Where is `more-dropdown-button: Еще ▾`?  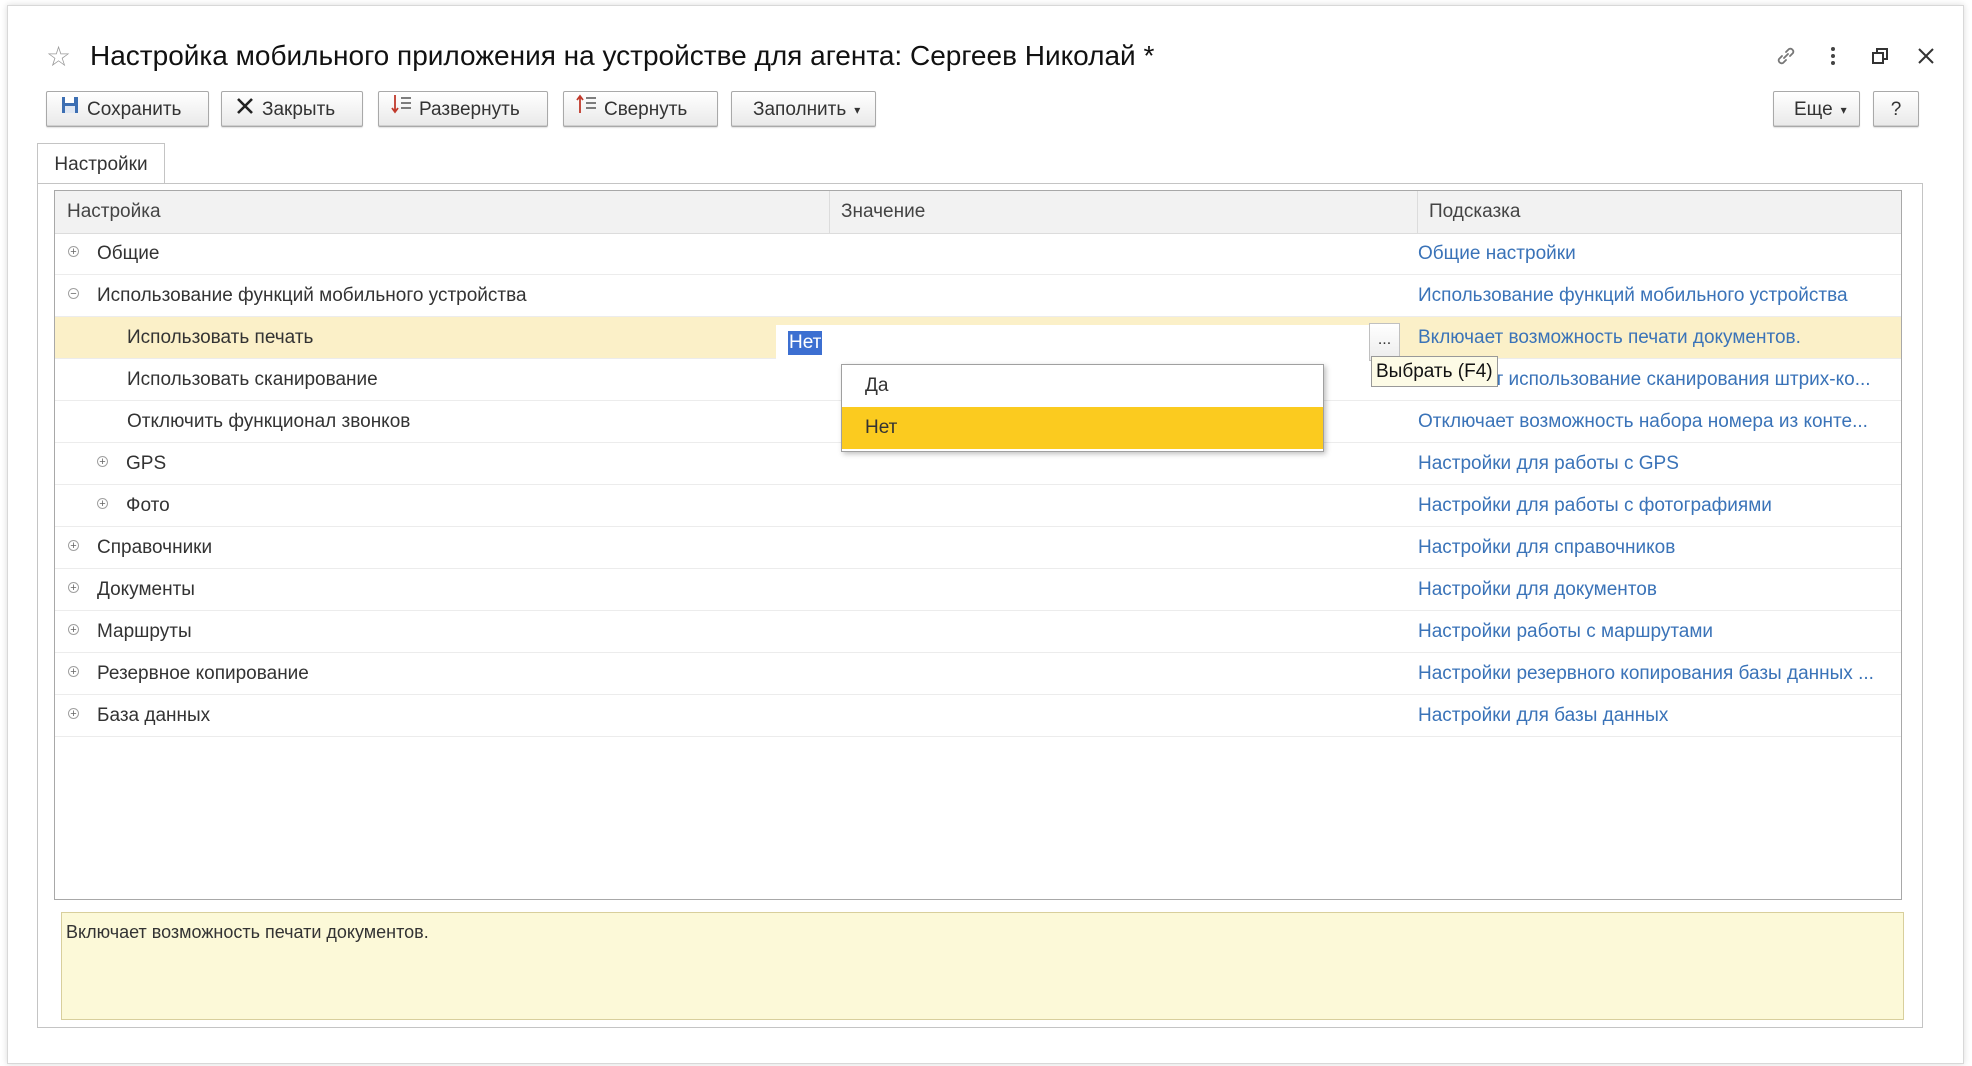 more-dropdown-button: Еще ▾ is located at coordinates (1816, 109).